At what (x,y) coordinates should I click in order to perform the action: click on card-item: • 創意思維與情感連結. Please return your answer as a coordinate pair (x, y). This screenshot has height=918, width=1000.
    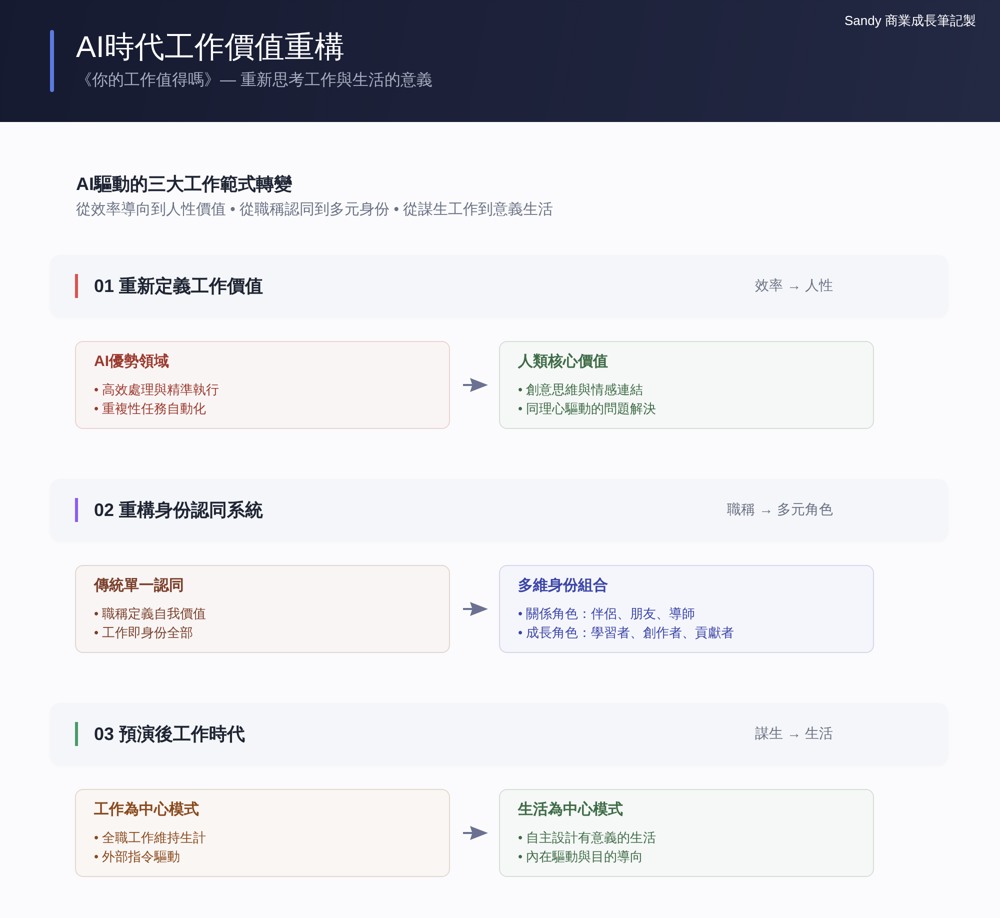
    Looking at the image, I should click on (581, 390).